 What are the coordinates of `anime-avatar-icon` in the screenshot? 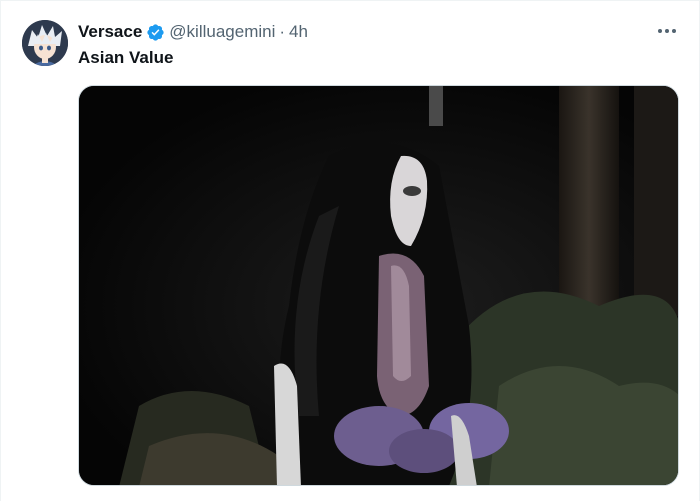 It's located at (45, 43).